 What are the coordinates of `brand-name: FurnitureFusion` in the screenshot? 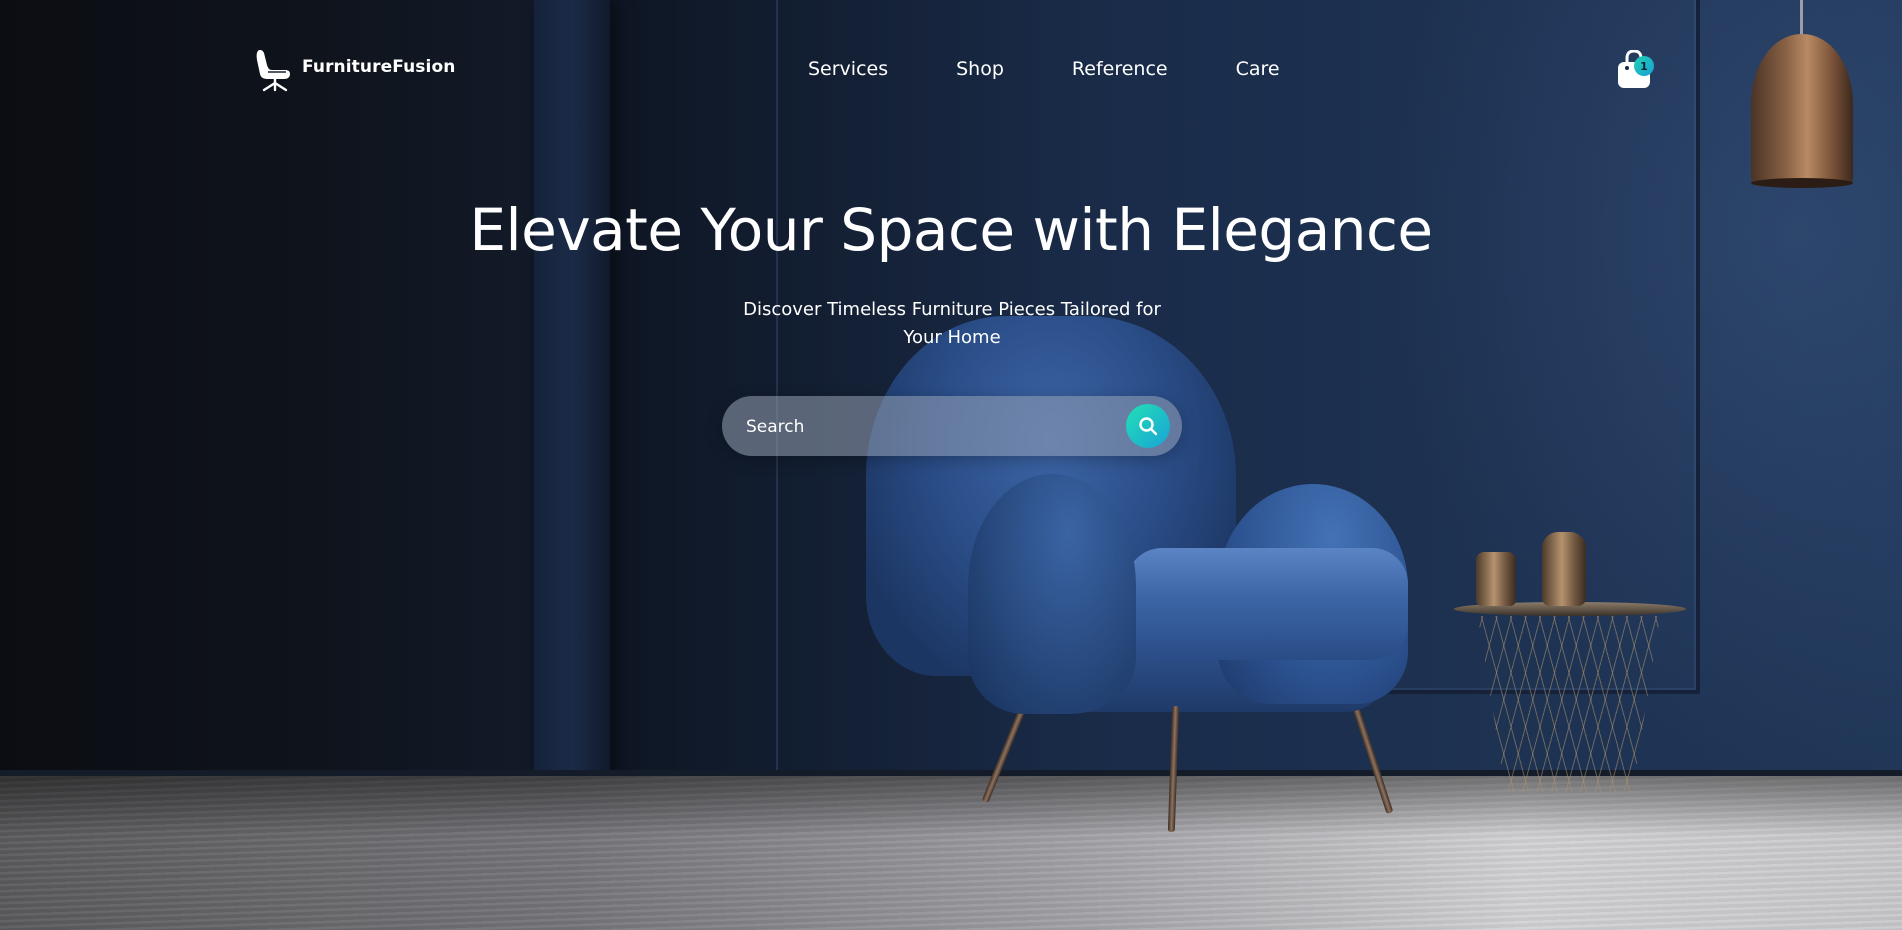 It's located at (379, 67).